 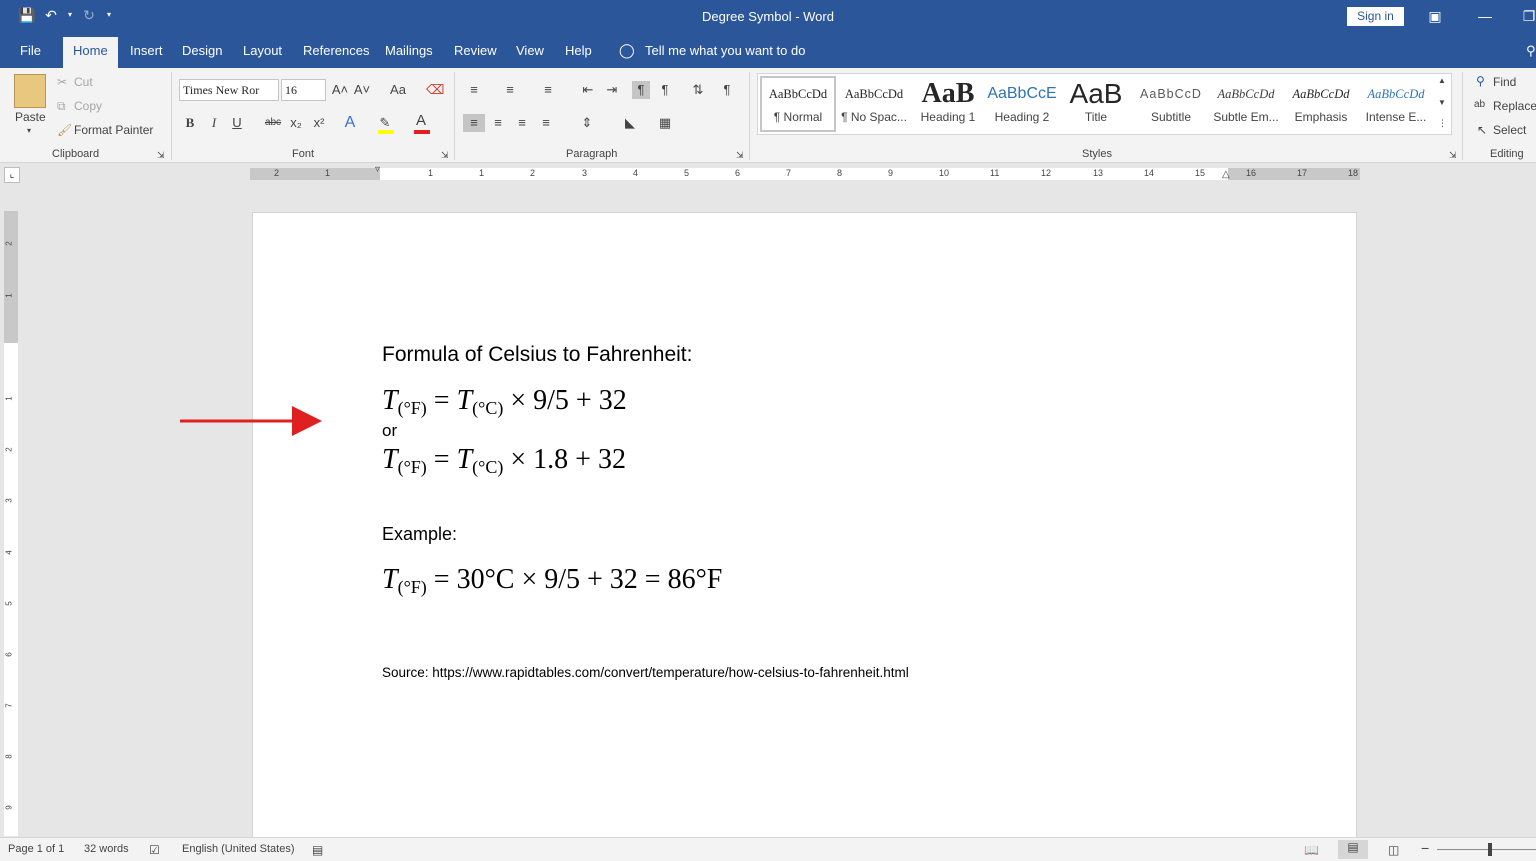 What do you see at coordinates (340, 90) in the screenshot?
I see `grow-font-button: A˄` at bounding box center [340, 90].